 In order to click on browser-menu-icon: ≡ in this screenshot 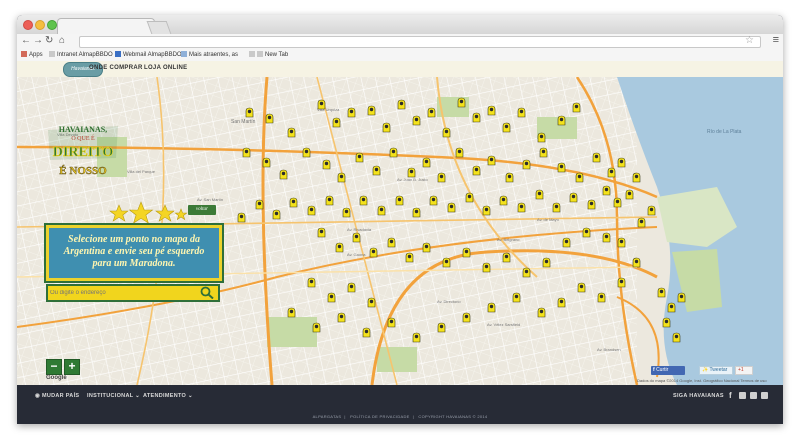, I will do `click(776, 40)`.